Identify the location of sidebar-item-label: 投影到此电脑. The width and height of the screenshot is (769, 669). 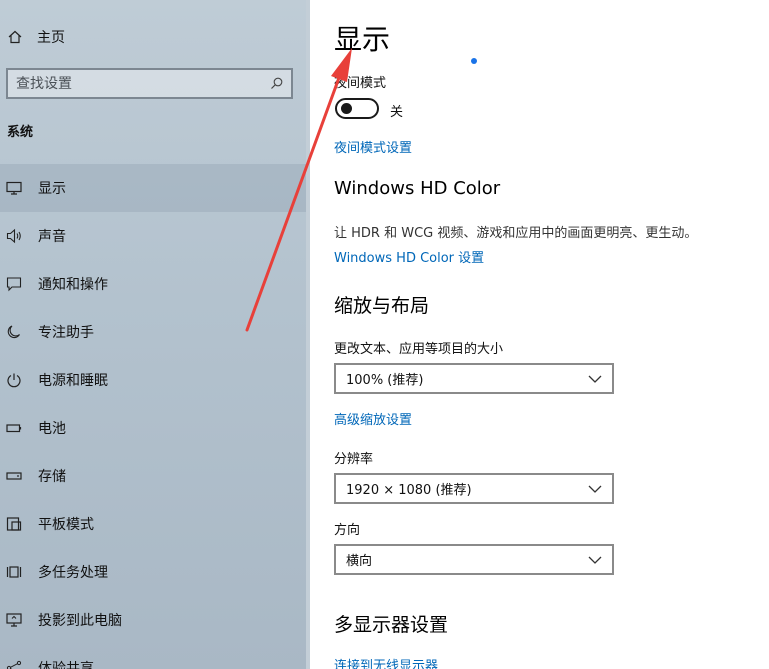
(80, 621).